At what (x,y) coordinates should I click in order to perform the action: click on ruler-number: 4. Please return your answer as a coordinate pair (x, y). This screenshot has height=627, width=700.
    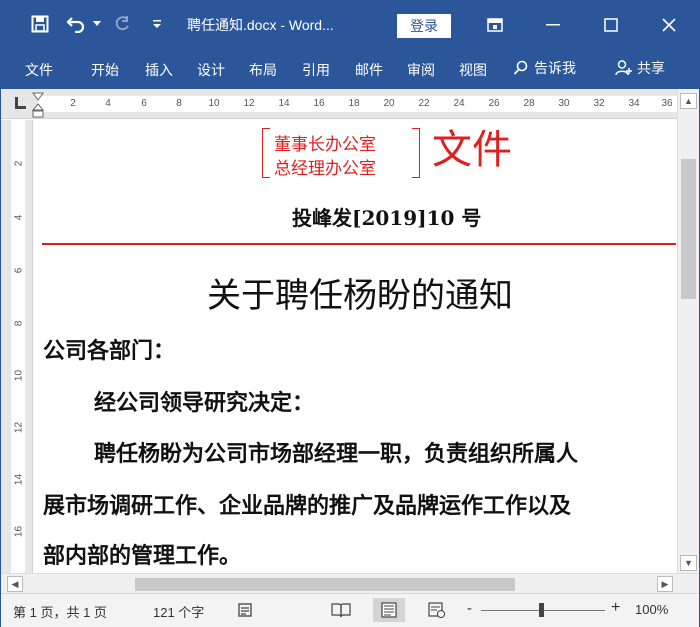
    Looking at the image, I should click on (108, 103).